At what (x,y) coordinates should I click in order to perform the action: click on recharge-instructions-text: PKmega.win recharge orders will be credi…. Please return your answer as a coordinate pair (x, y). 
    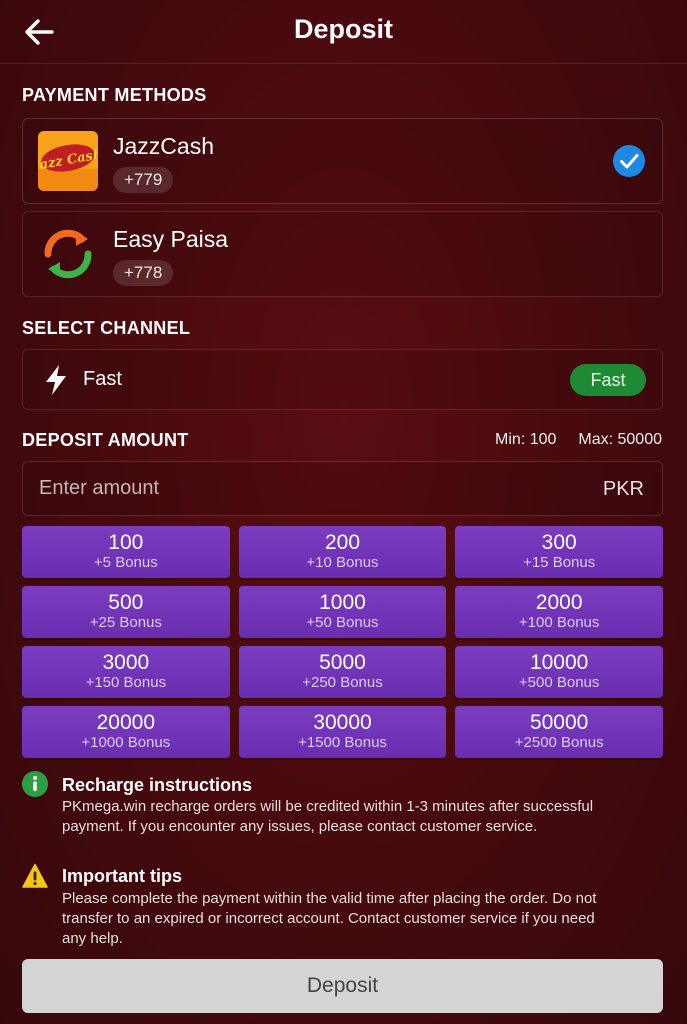
    Looking at the image, I should click on (328, 816).